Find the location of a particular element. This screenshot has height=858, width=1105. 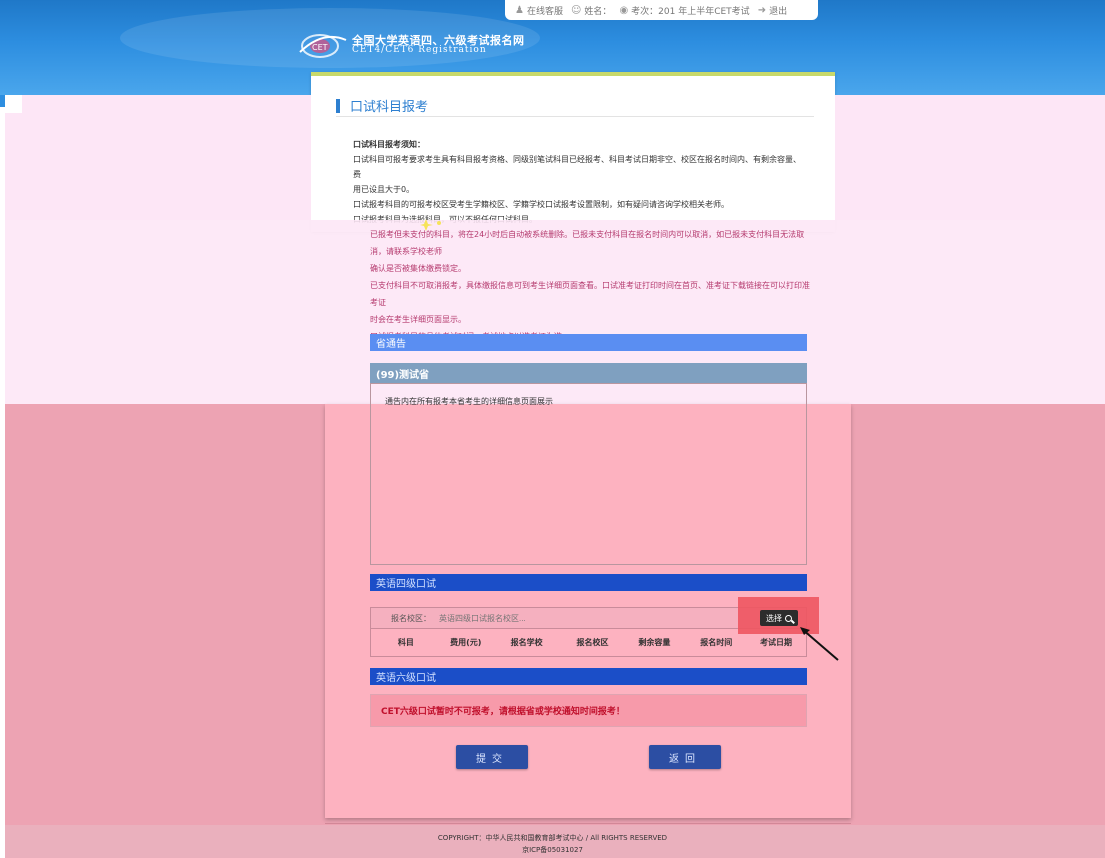

logout-label: 退出 is located at coordinates (778, 11).